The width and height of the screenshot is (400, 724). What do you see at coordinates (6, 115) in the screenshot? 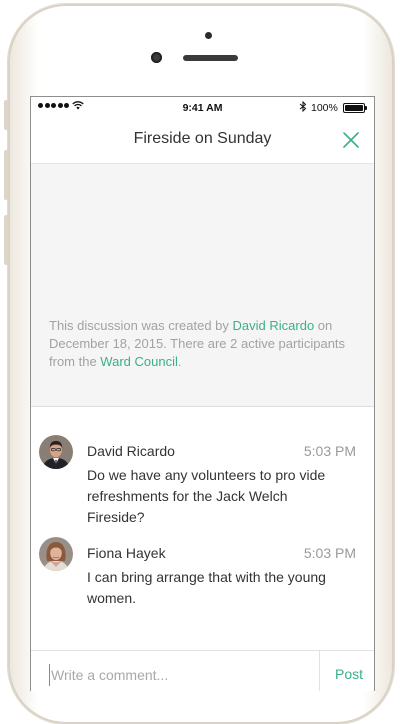
I see `mute-switch` at bounding box center [6, 115].